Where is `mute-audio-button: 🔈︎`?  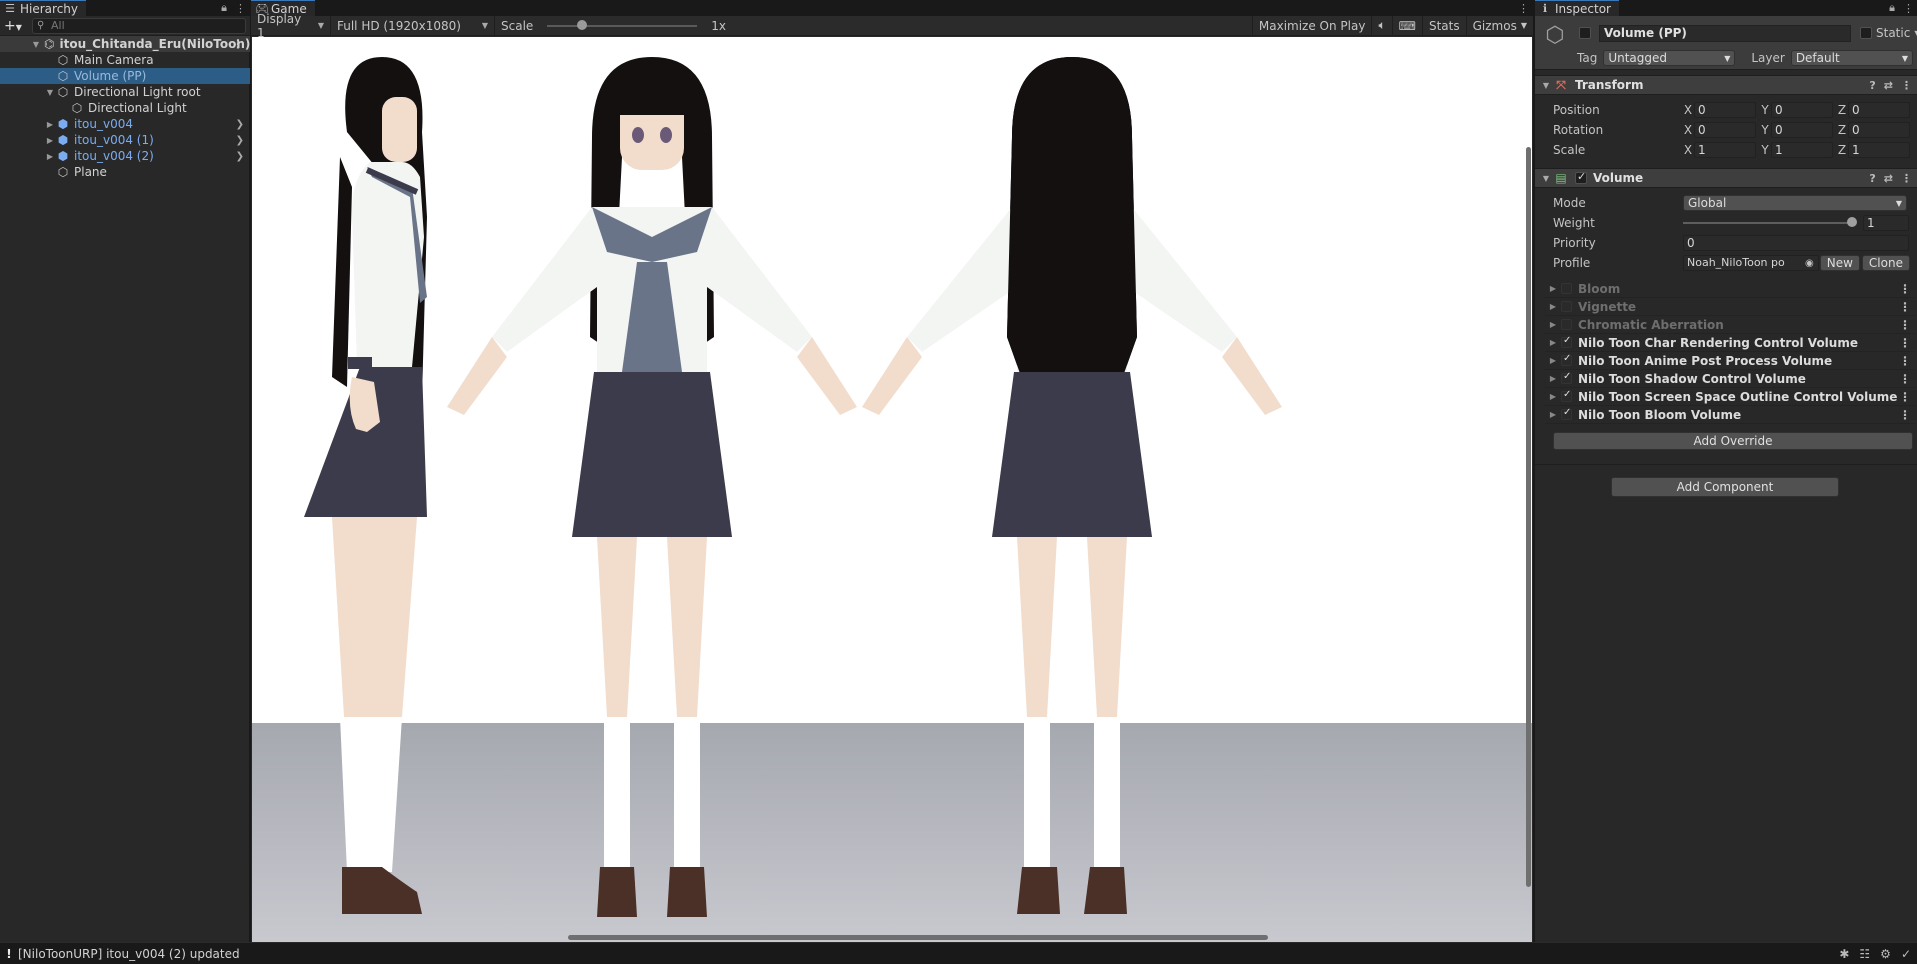 mute-audio-button: 🔈︎ is located at coordinates (1381, 25).